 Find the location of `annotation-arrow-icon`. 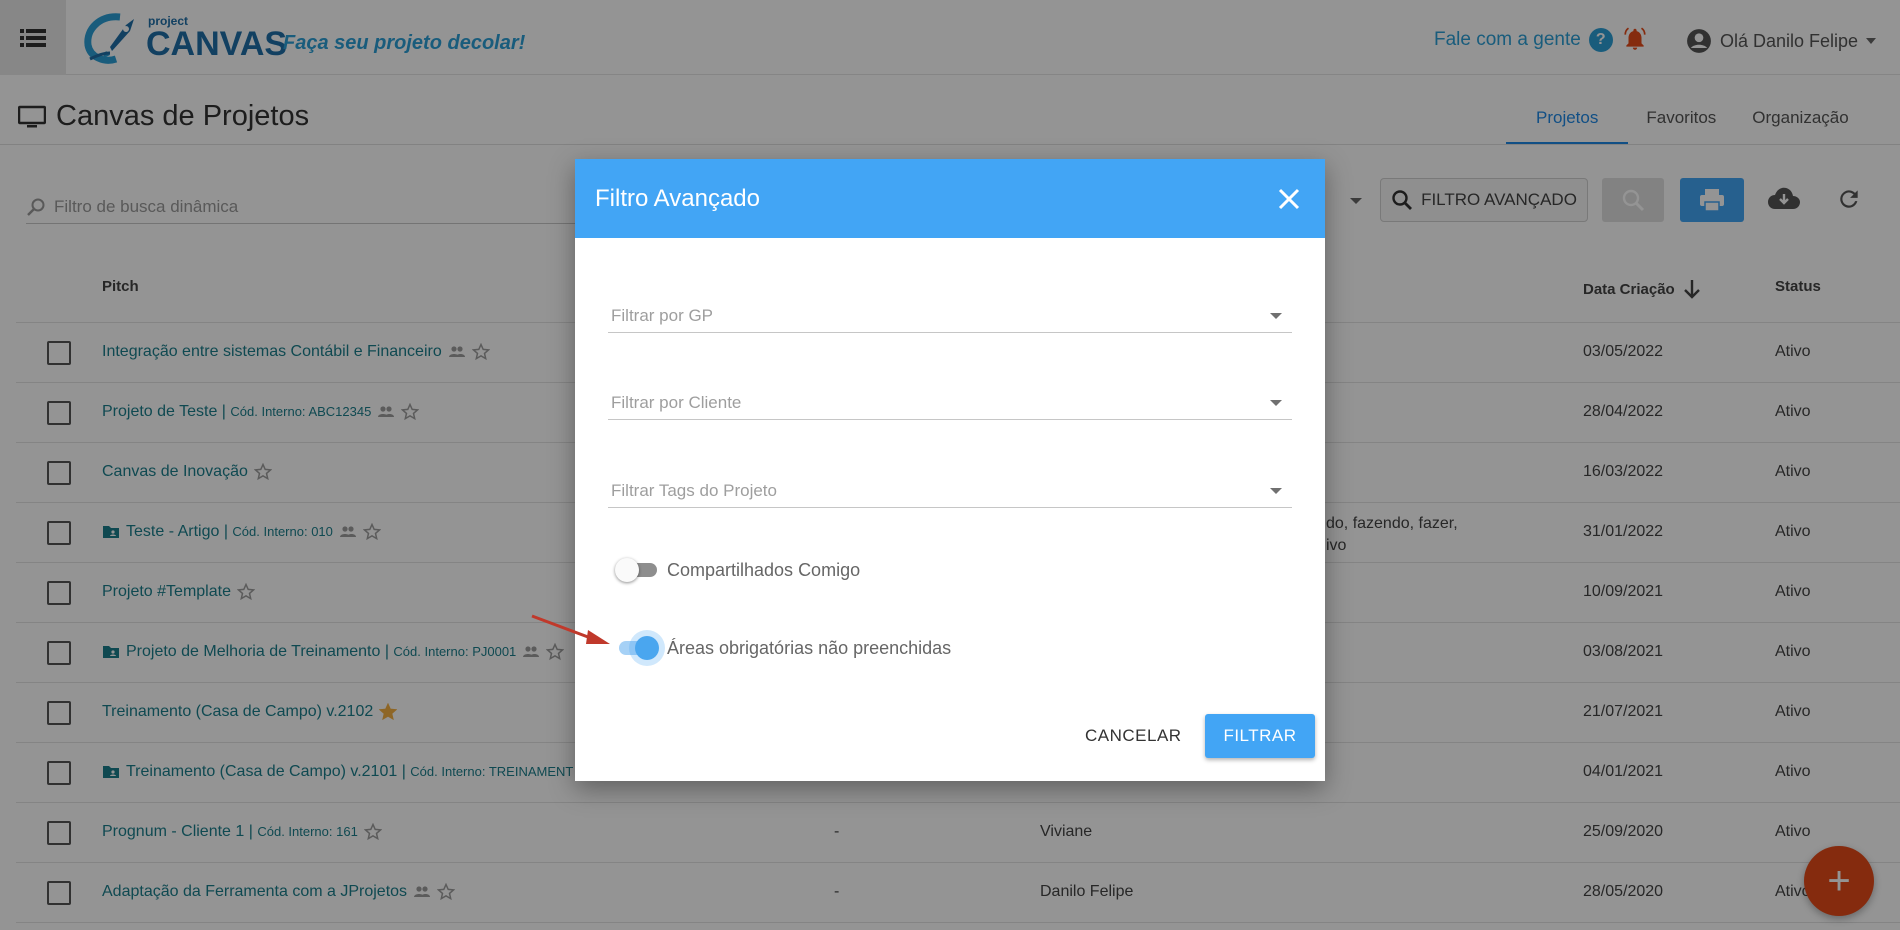

annotation-arrow-icon is located at coordinates (570, 629).